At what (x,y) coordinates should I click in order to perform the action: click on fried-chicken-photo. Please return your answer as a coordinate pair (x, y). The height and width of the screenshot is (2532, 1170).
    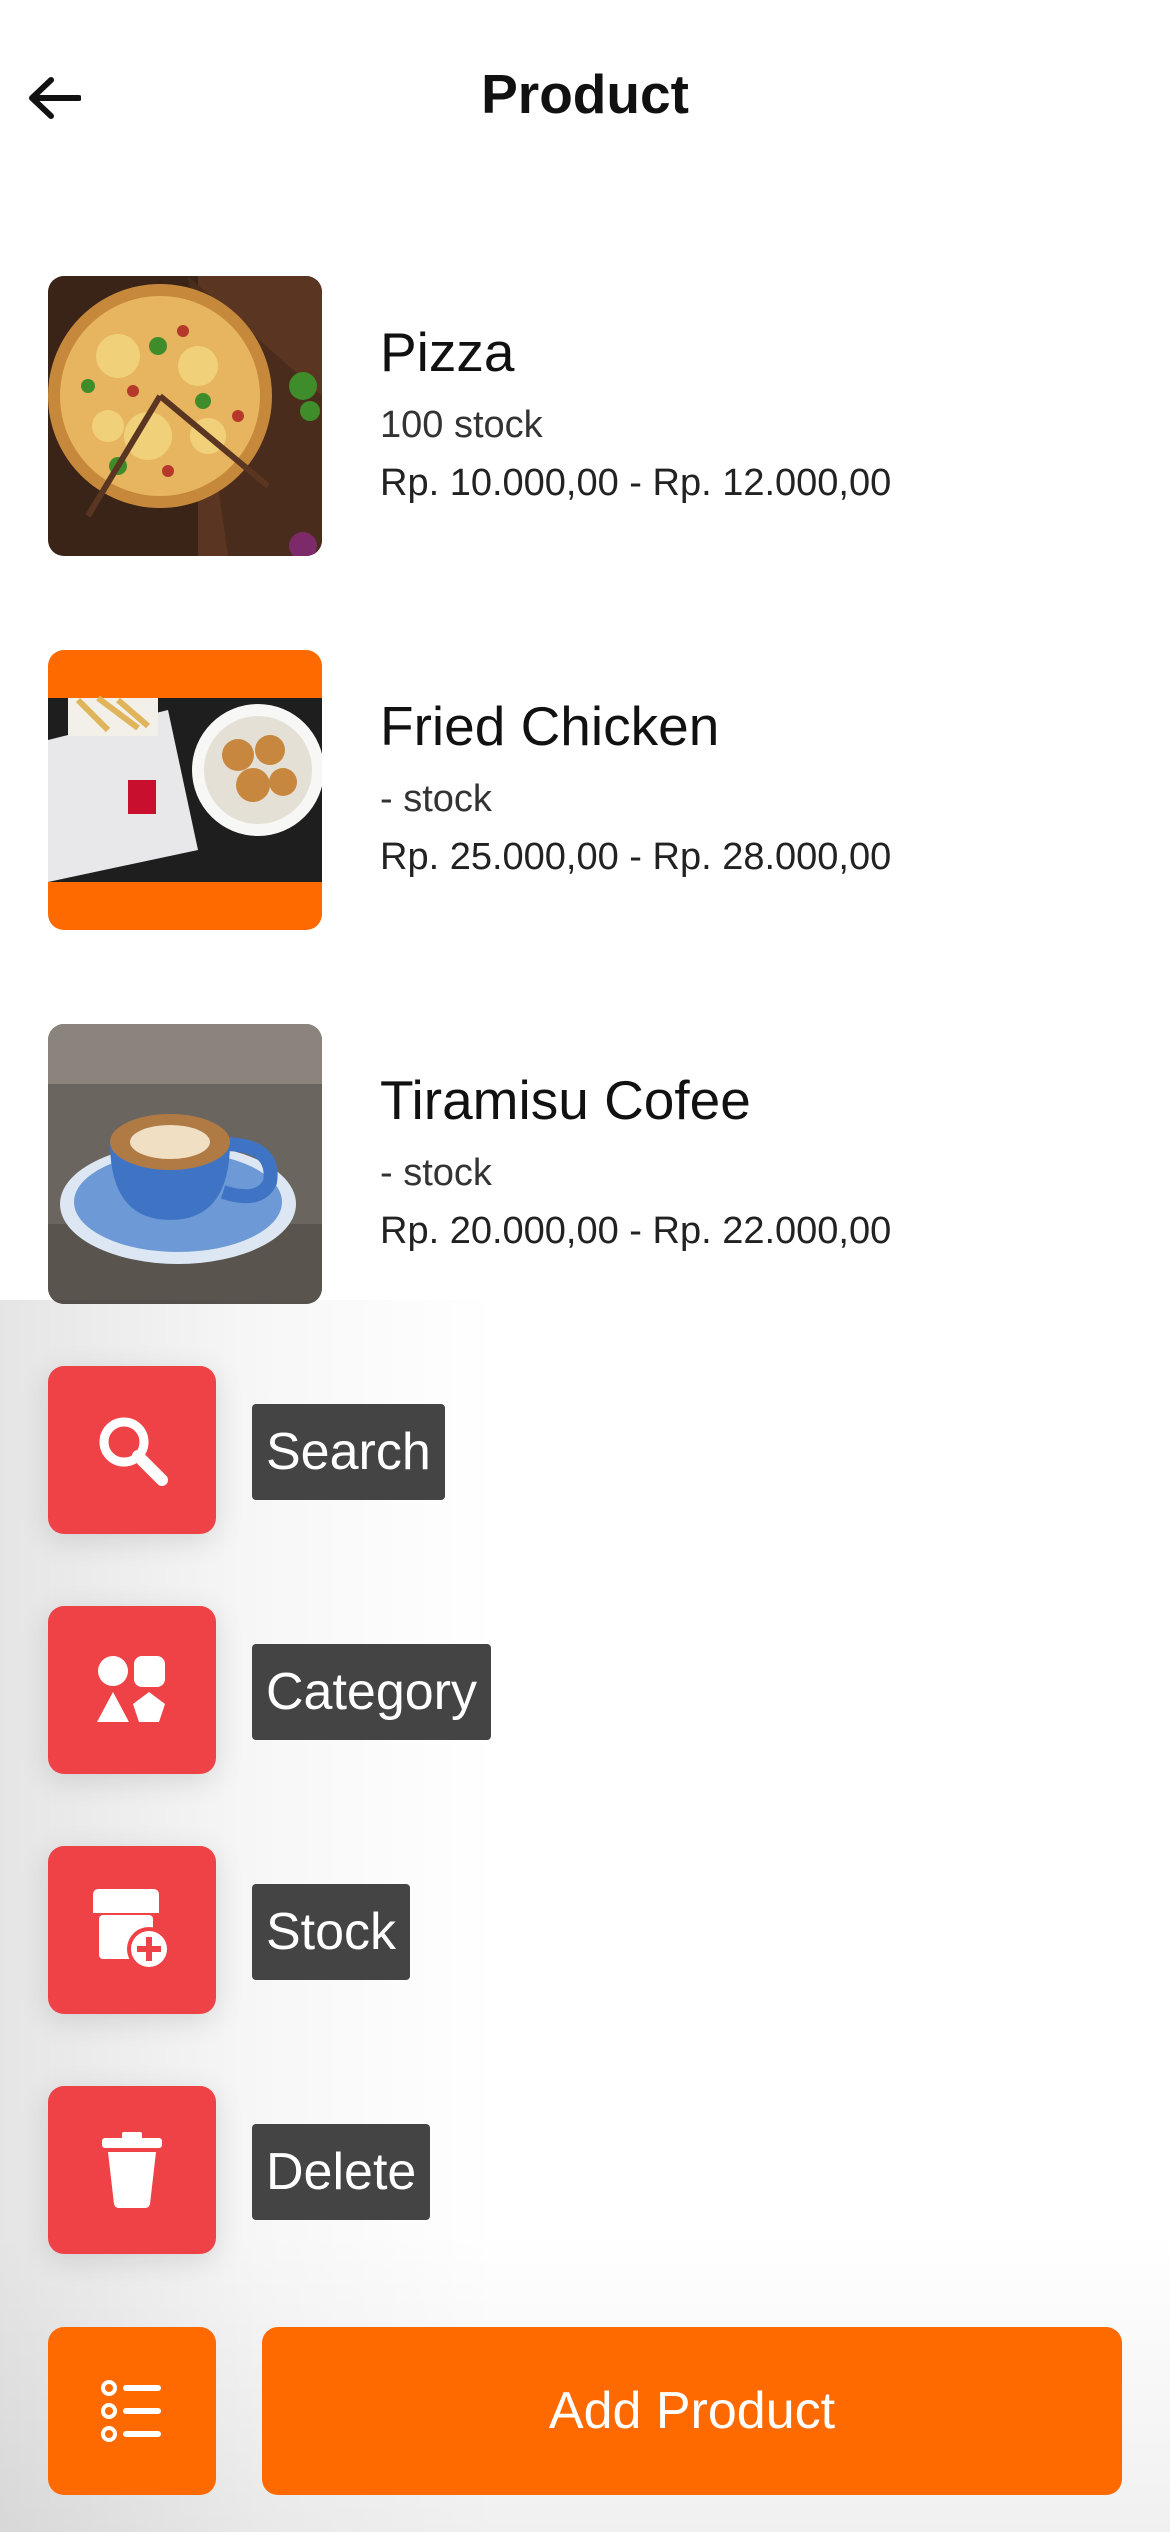
    Looking at the image, I should click on (185, 790).